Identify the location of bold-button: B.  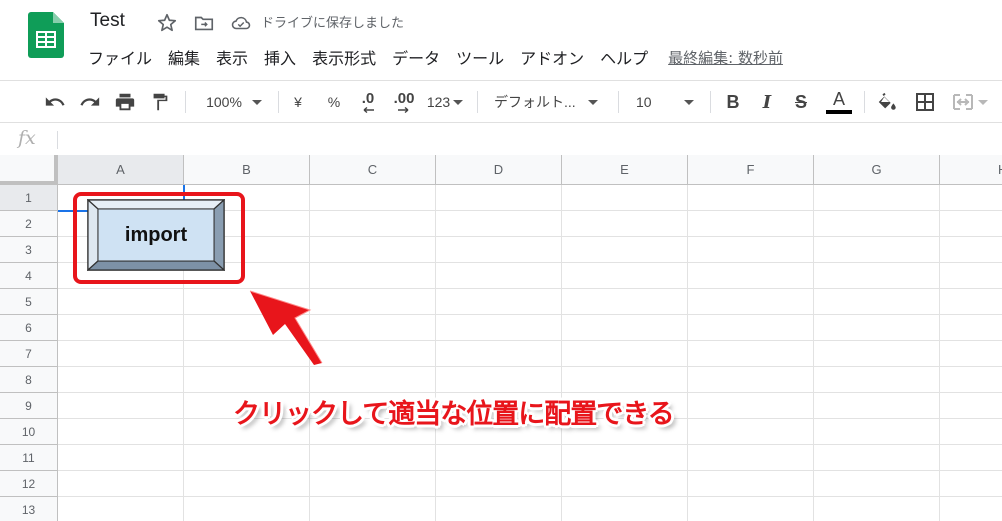
(733, 102).